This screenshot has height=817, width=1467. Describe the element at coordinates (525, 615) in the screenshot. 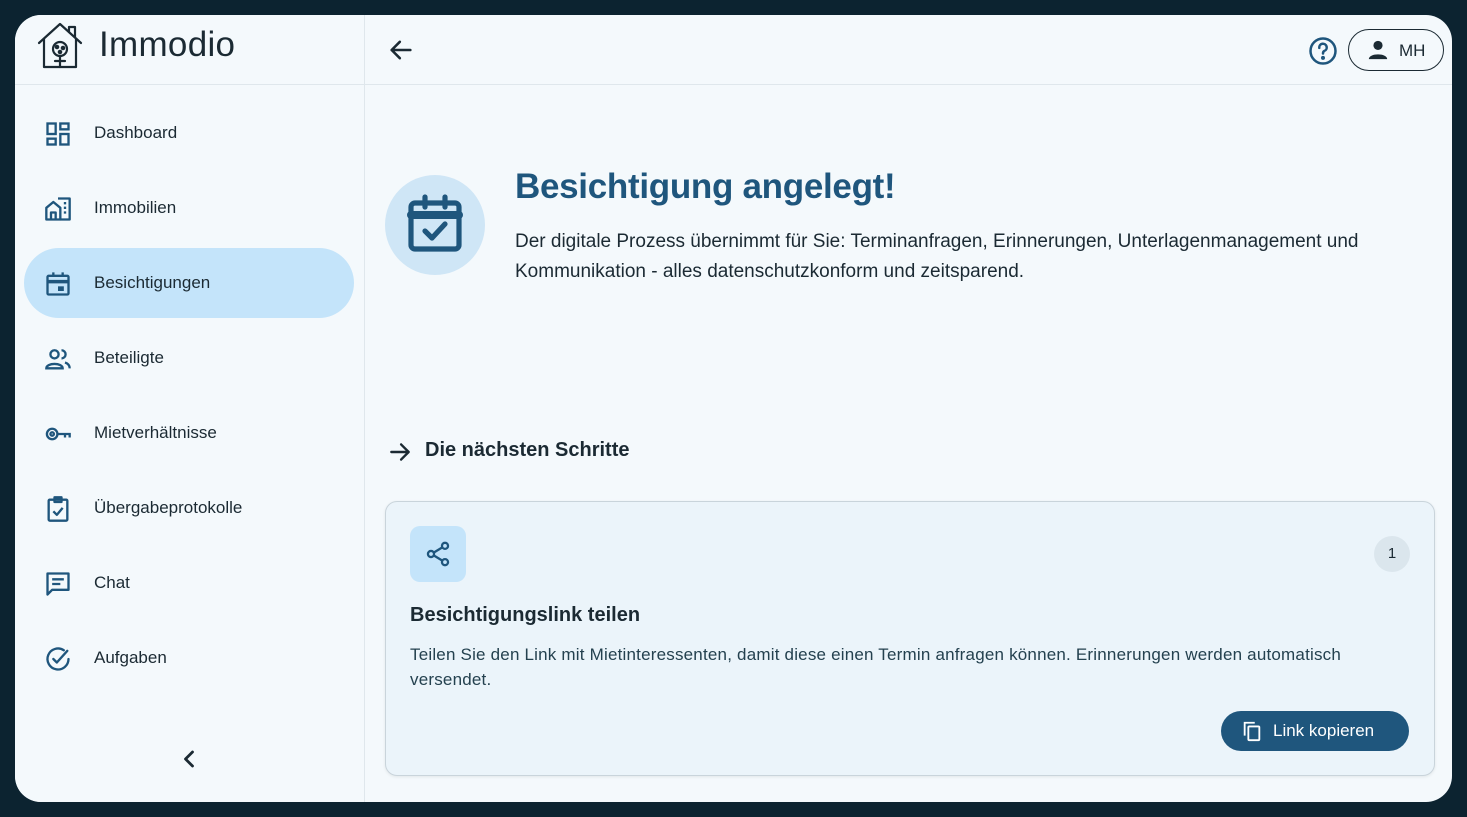

I see `step-title: Besichtigungslink teilen` at that location.